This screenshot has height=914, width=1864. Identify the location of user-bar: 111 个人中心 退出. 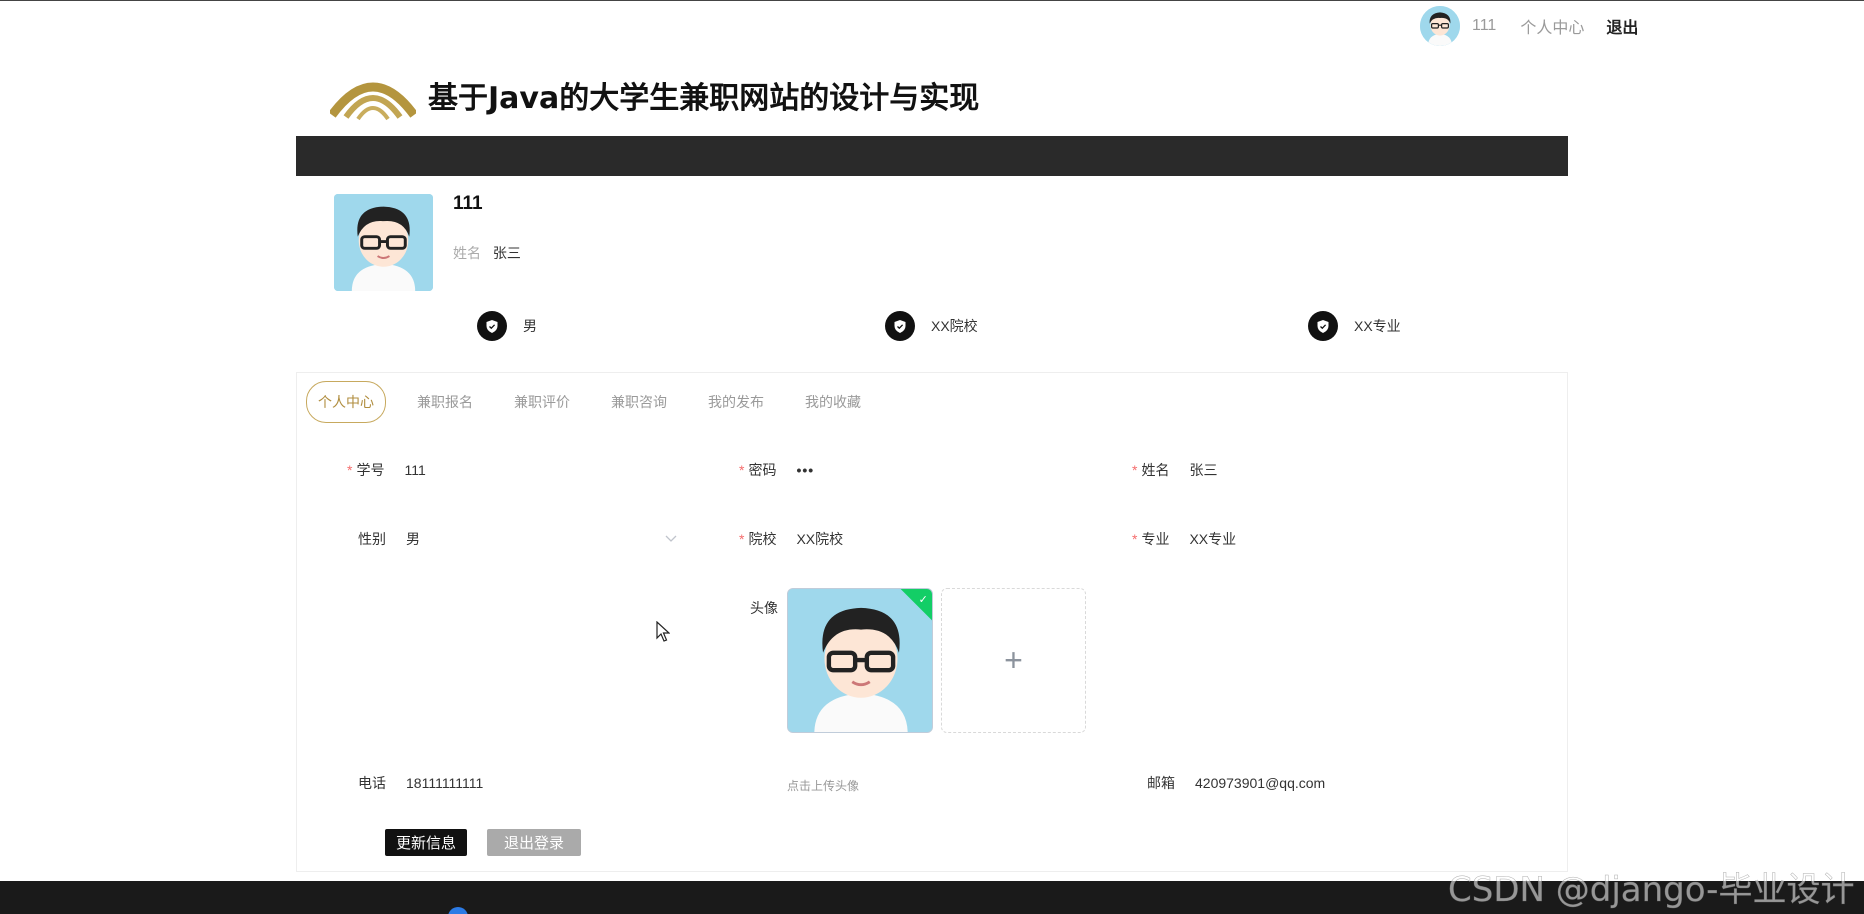
(1529, 26).